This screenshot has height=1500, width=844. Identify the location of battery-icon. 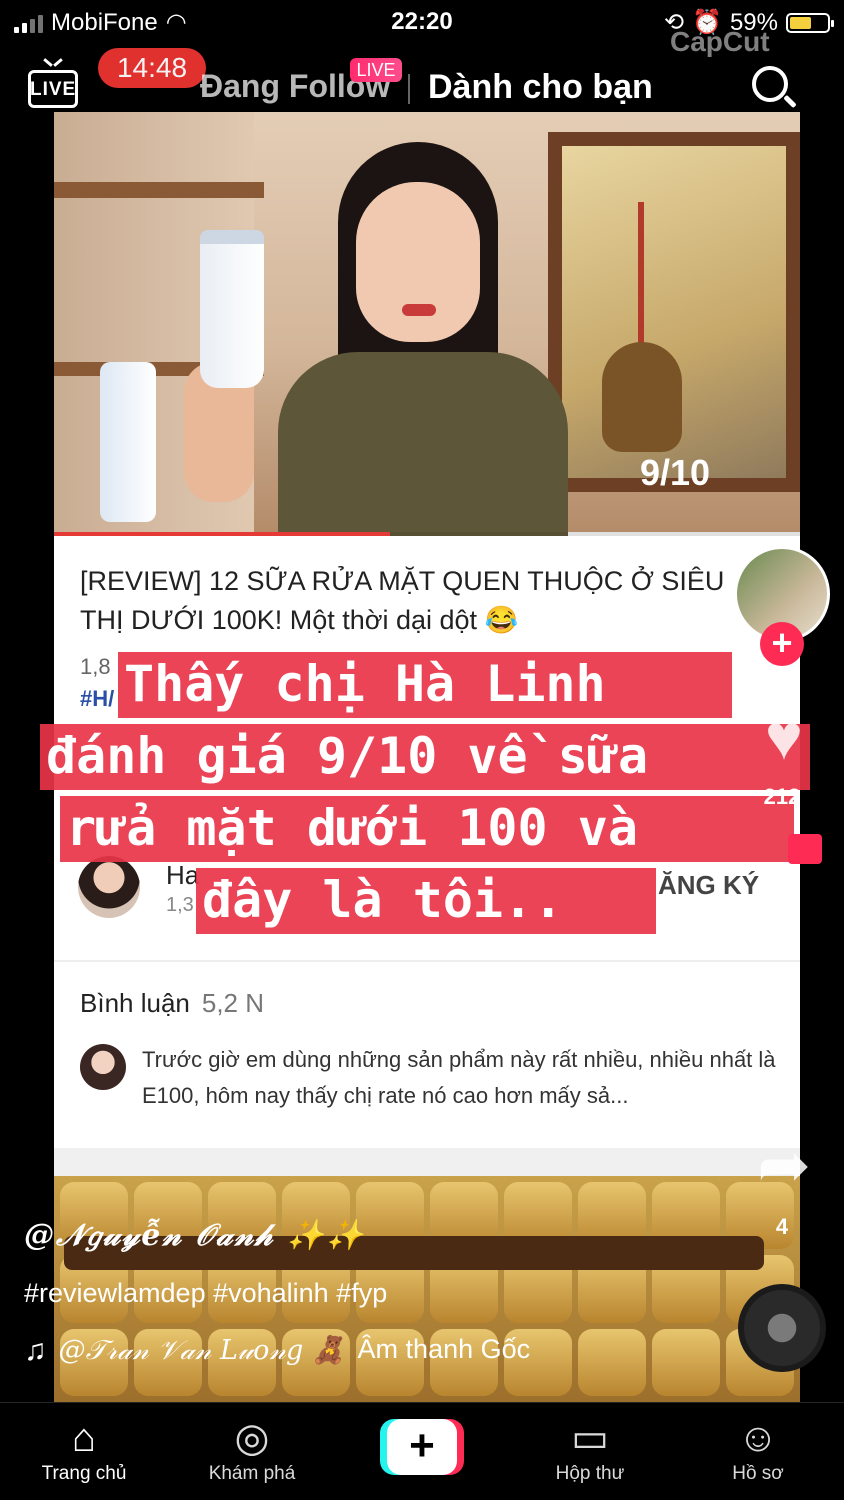
(810, 22).